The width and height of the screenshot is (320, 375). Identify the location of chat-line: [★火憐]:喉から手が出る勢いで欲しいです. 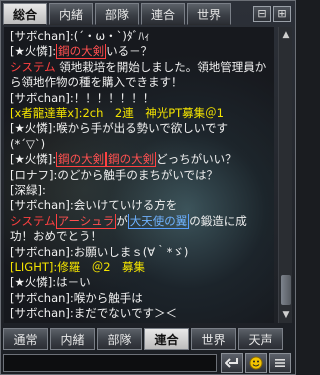
(141, 128).